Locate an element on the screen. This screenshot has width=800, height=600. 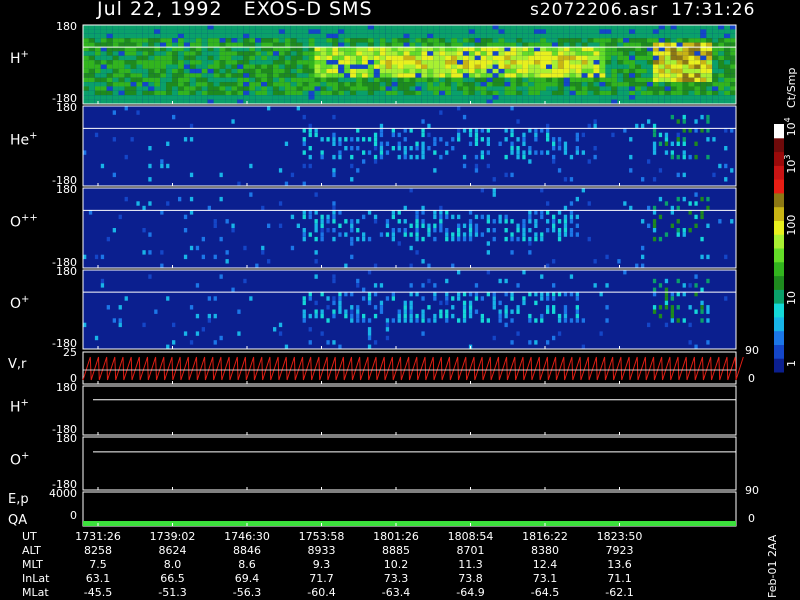
table-cell: 12.4 is located at coordinates (545, 564).